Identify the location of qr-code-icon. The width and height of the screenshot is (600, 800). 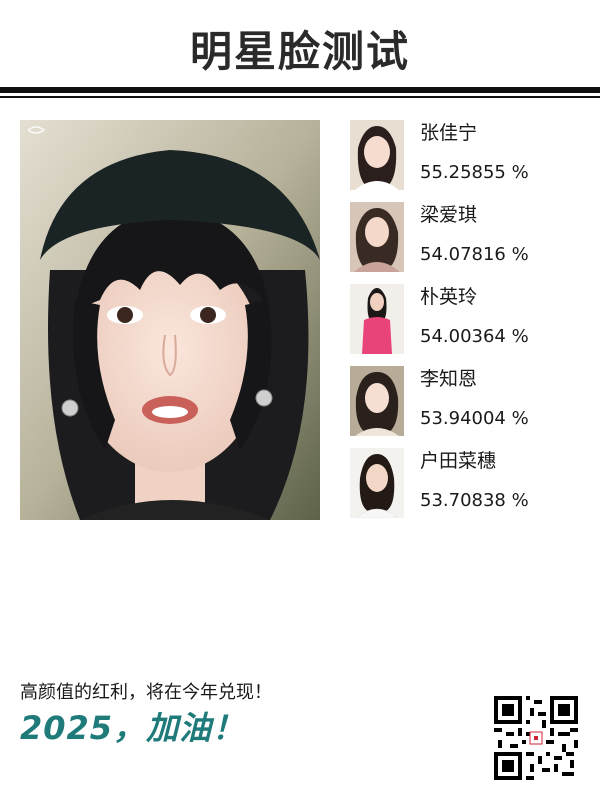
(536, 738).